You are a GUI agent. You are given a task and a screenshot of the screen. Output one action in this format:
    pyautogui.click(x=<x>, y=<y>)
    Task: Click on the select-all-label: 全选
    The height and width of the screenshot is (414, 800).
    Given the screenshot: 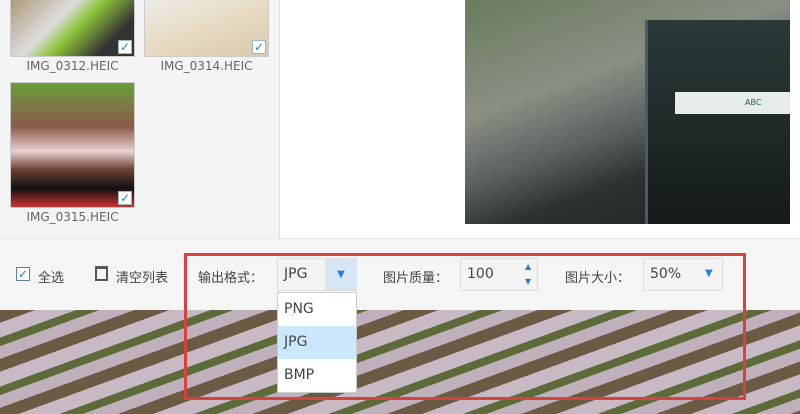 What is the action you would take?
    pyautogui.click(x=51, y=276)
    